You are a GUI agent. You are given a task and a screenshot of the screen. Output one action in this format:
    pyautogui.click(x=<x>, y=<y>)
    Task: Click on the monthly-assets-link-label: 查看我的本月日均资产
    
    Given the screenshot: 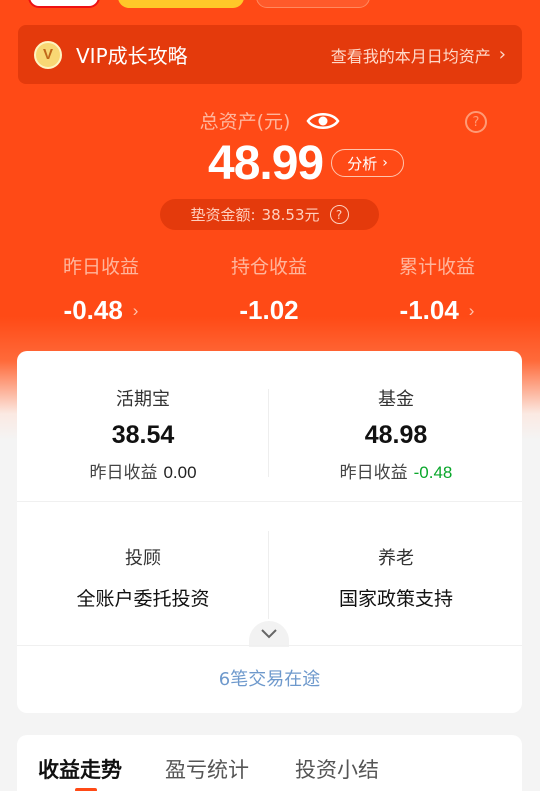 What is the action you would take?
    pyautogui.click(x=410, y=56)
    